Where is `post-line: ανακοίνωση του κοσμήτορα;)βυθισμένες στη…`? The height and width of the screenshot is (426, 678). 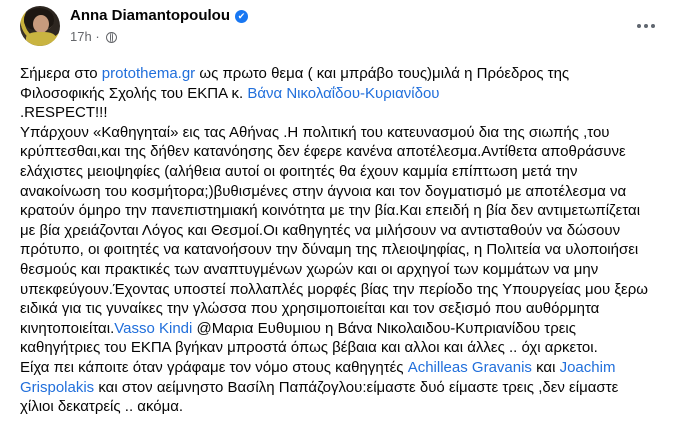 post-line: ανακοίνωση του κοσμήτορα;)βυθισμένες στη… is located at coordinates (345, 192).